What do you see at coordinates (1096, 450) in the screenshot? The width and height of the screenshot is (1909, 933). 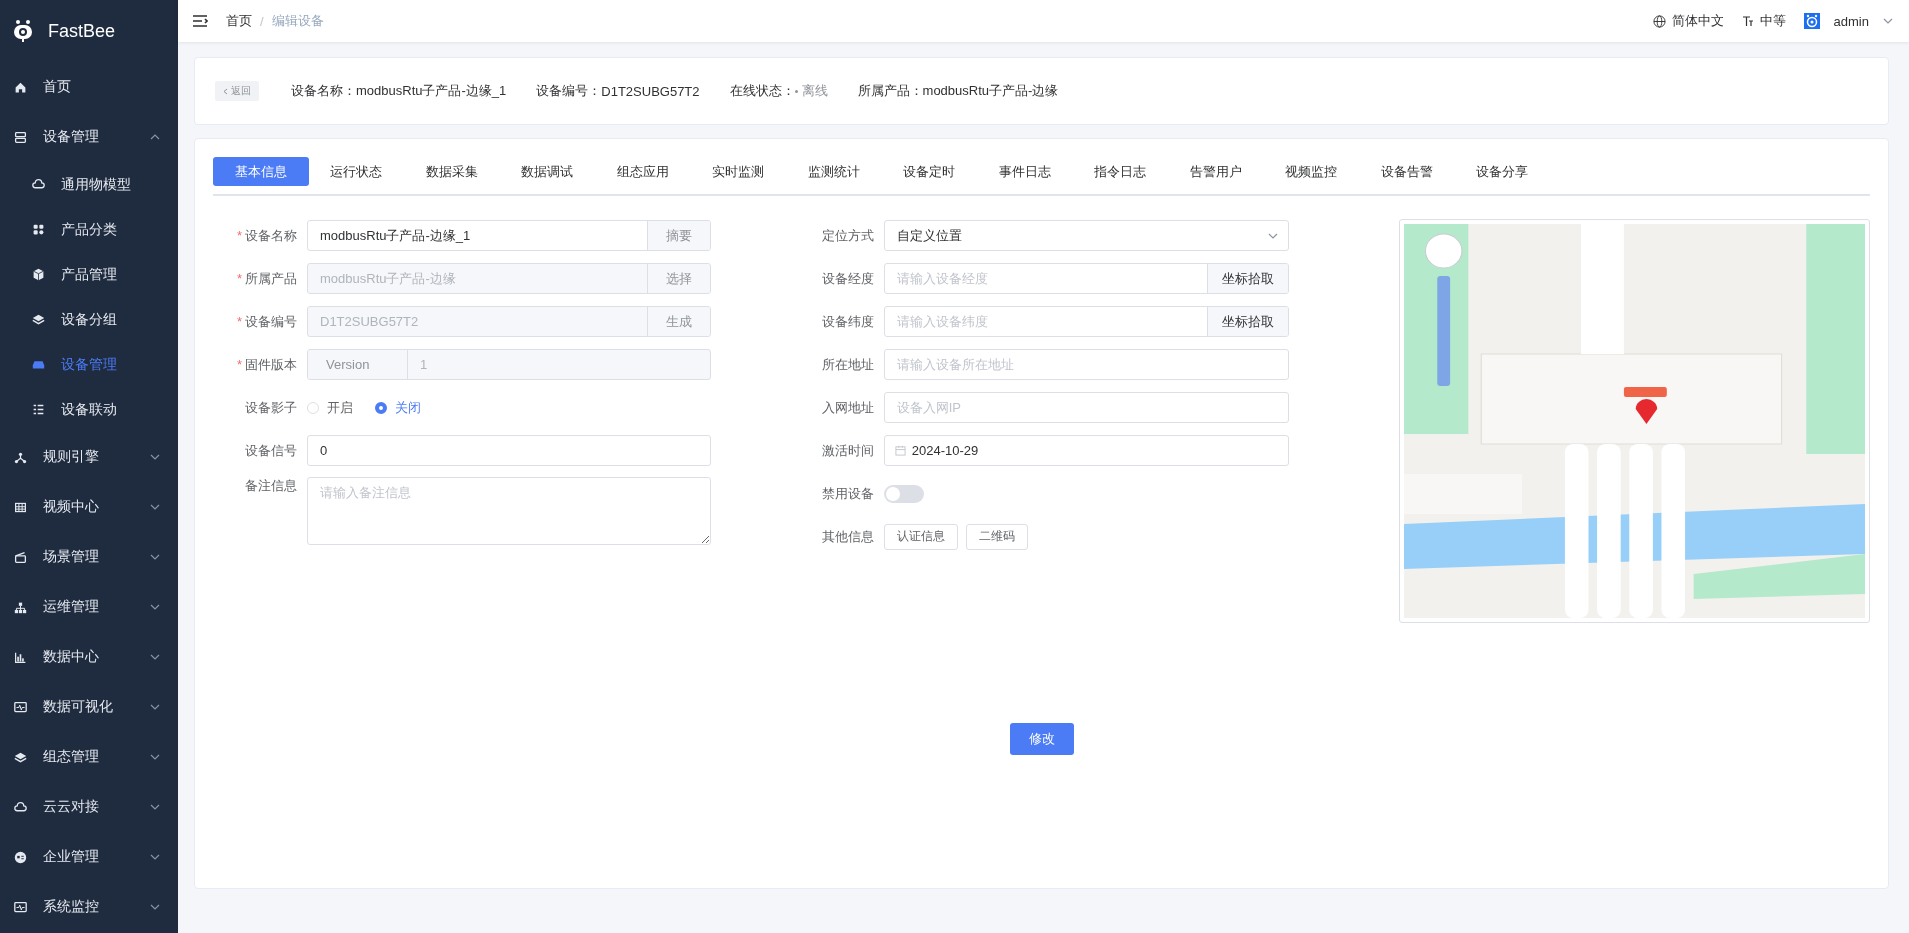 I see `date-field: 2024-10-29` at bounding box center [1096, 450].